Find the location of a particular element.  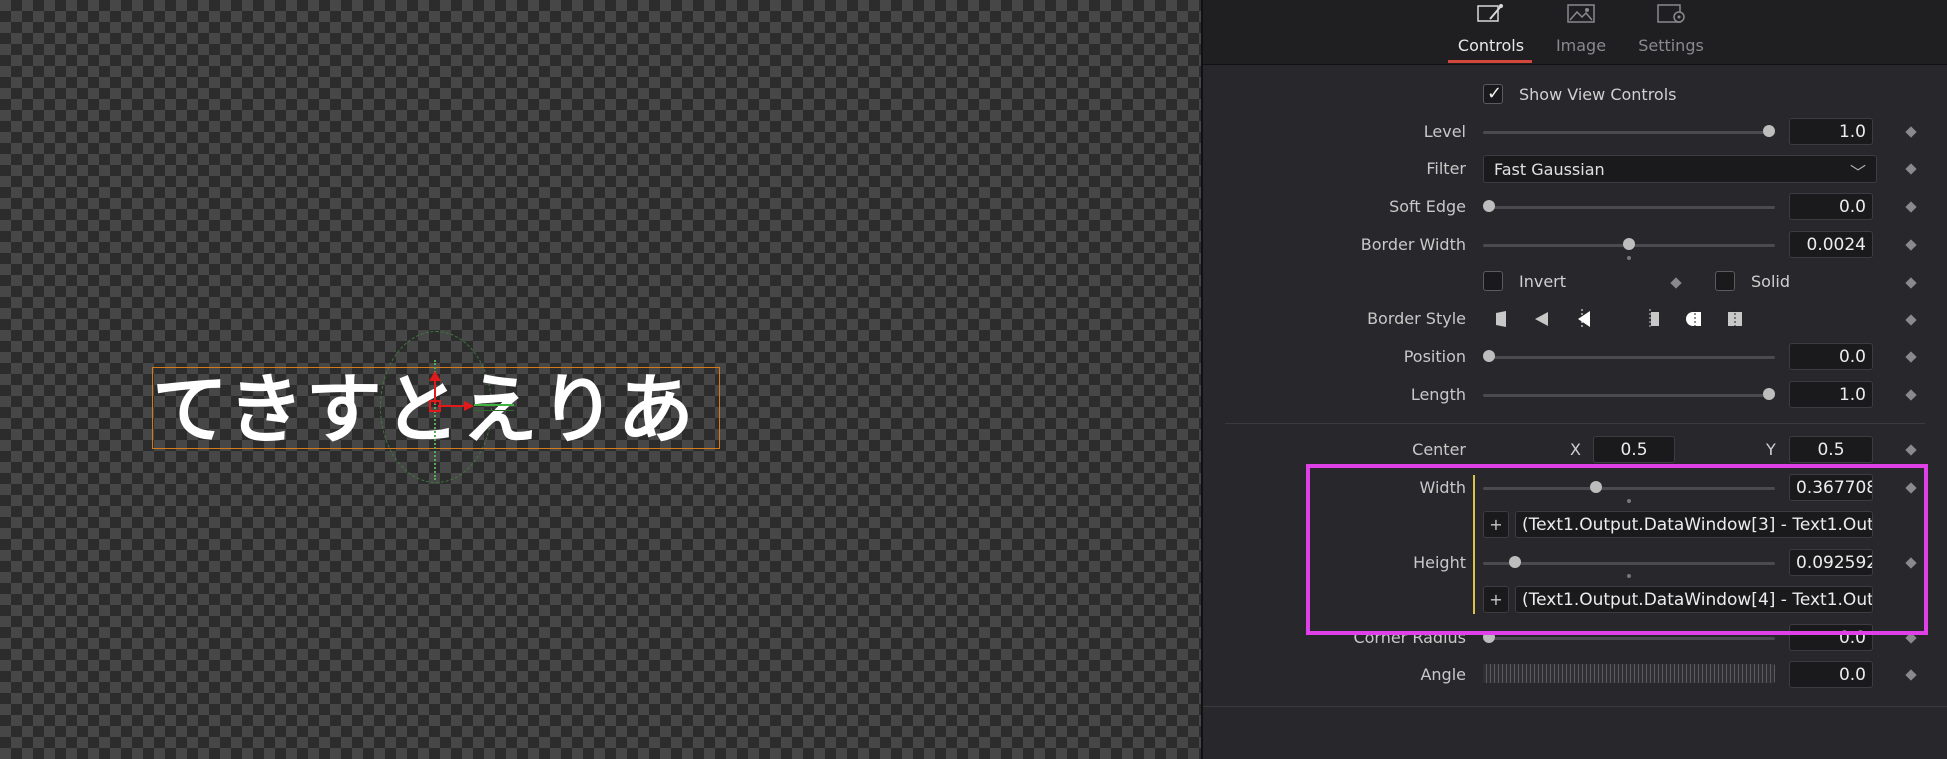

invert-checkbox is located at coordinates (1493, 281).